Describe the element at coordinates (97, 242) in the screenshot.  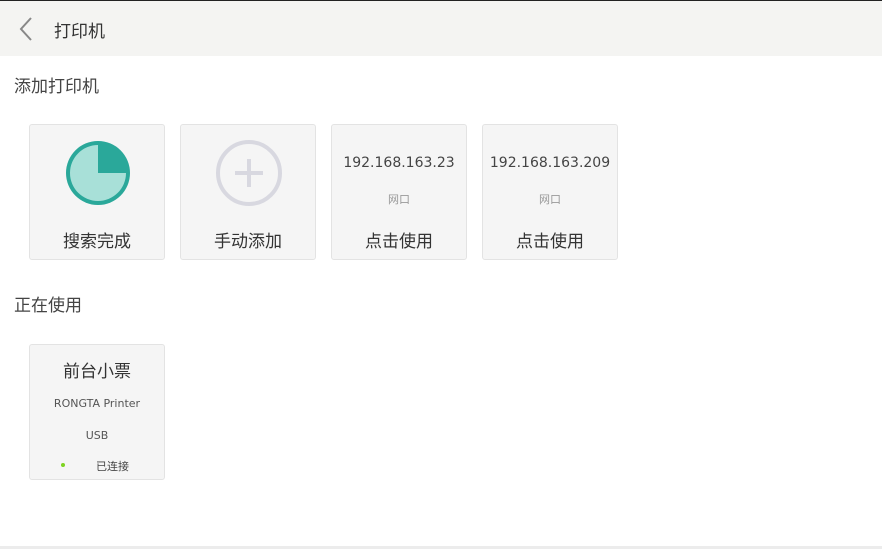
I see `search-card-label: 搜索完成` at that location.